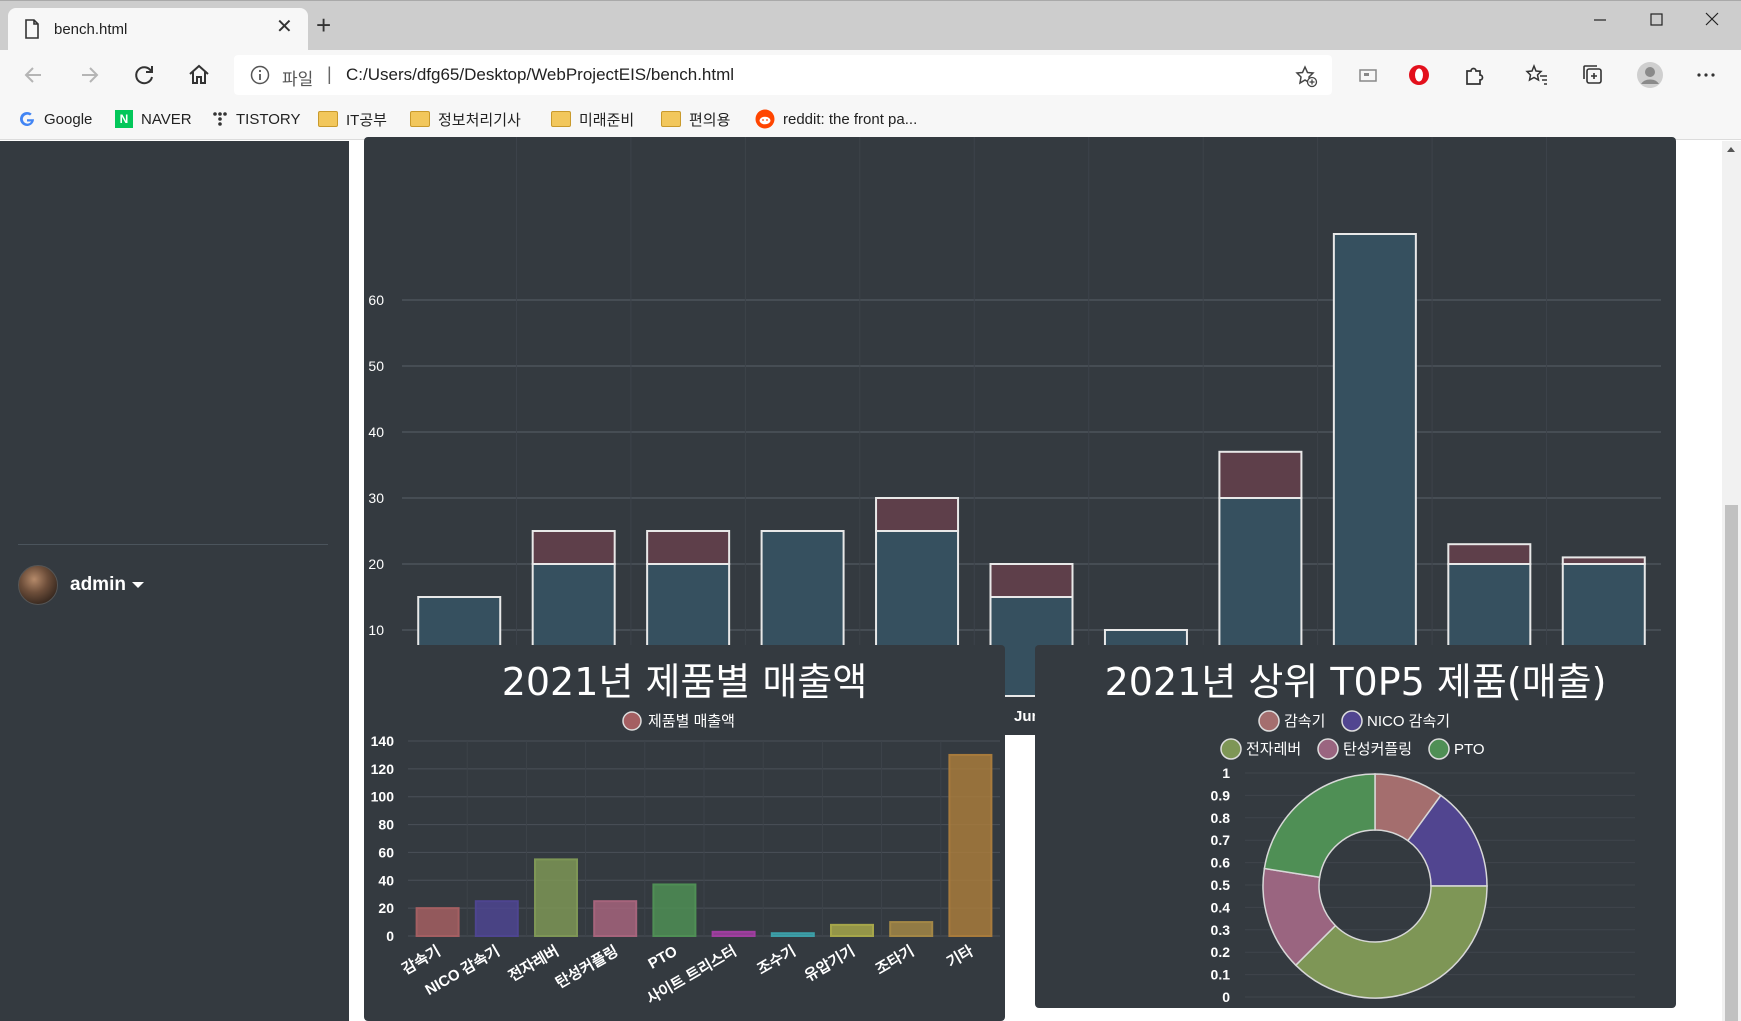 Image resolution: width=1741 pixels, height=1021 pixels. What do you see at coordinates (1368, 75) in the screenshot?
I see `immersive-reader-icon` at bounding box center [1368, 75].